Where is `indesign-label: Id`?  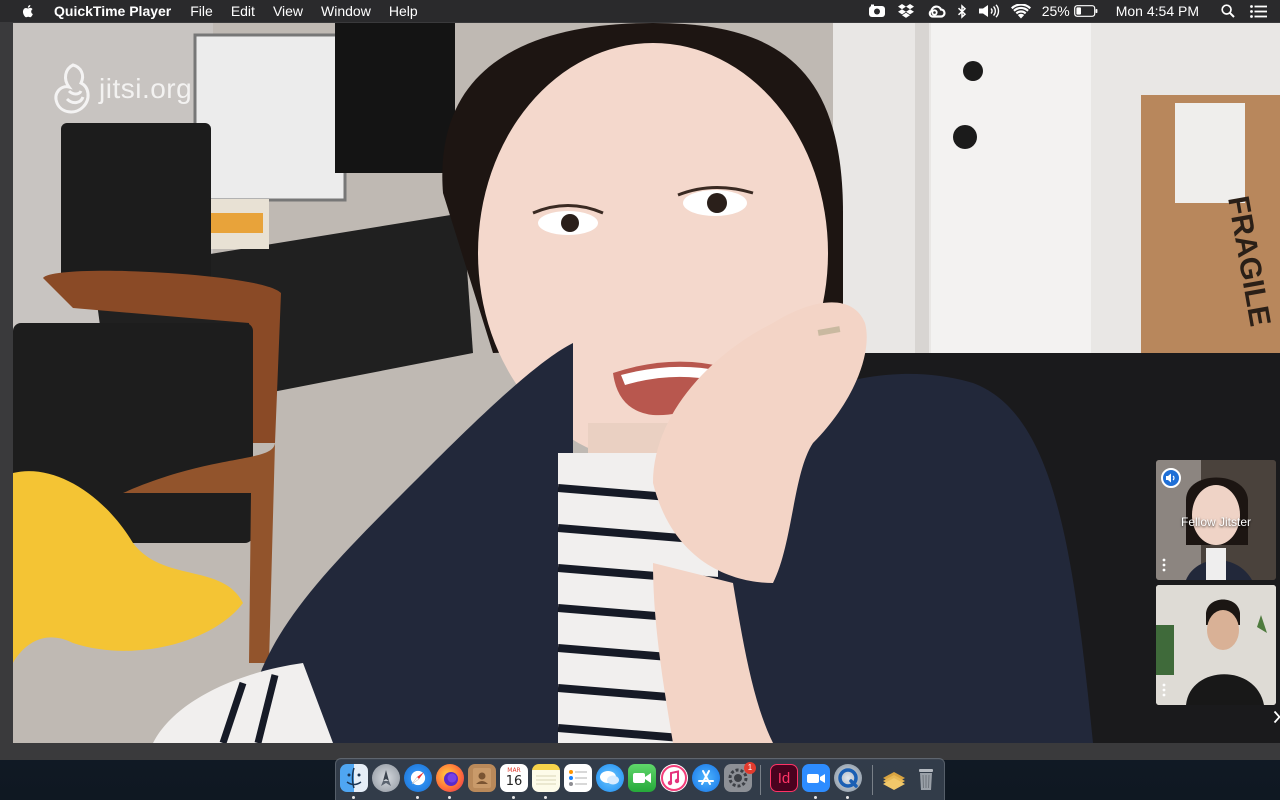 indesign-label: Id is located at coordinates (784, 778).